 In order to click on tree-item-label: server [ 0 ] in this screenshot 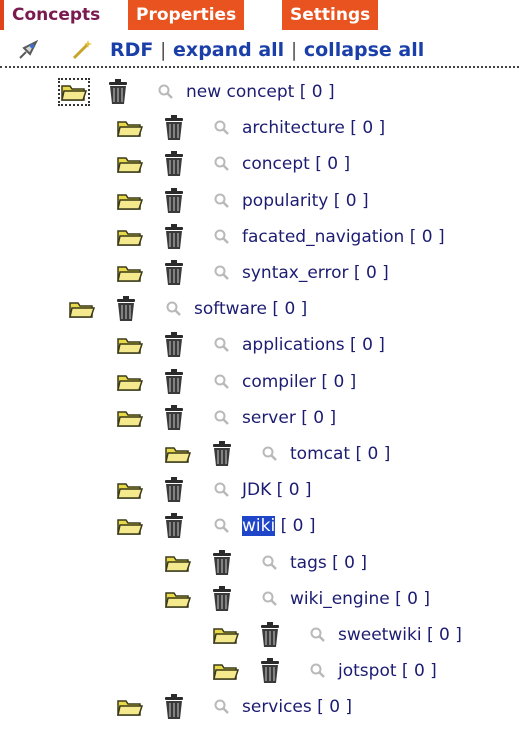, I will do `click(289, 418)`.